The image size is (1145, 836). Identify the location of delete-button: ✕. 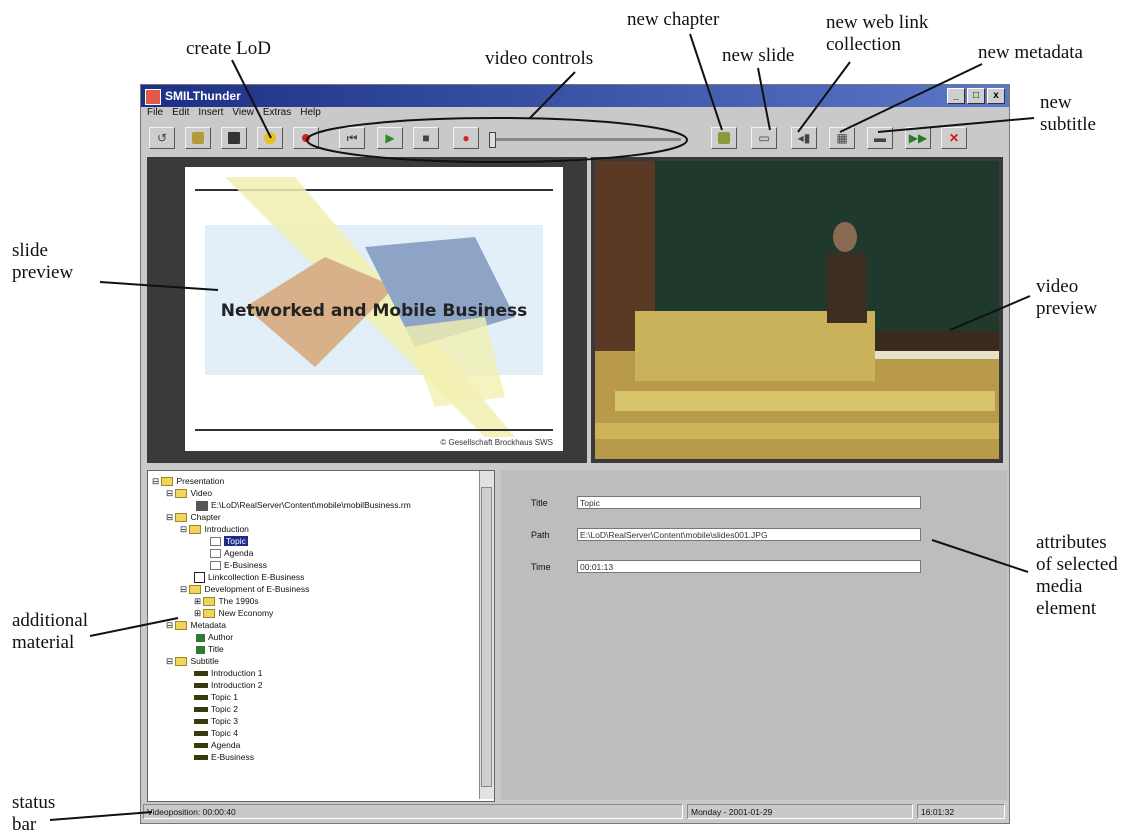
(954, 138).